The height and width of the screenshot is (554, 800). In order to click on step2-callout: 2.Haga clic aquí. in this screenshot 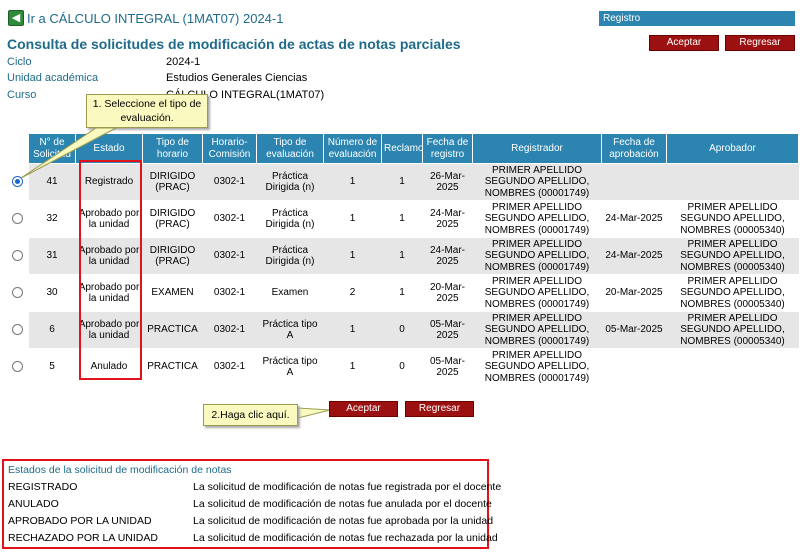, I will do `click(250, 415)`.